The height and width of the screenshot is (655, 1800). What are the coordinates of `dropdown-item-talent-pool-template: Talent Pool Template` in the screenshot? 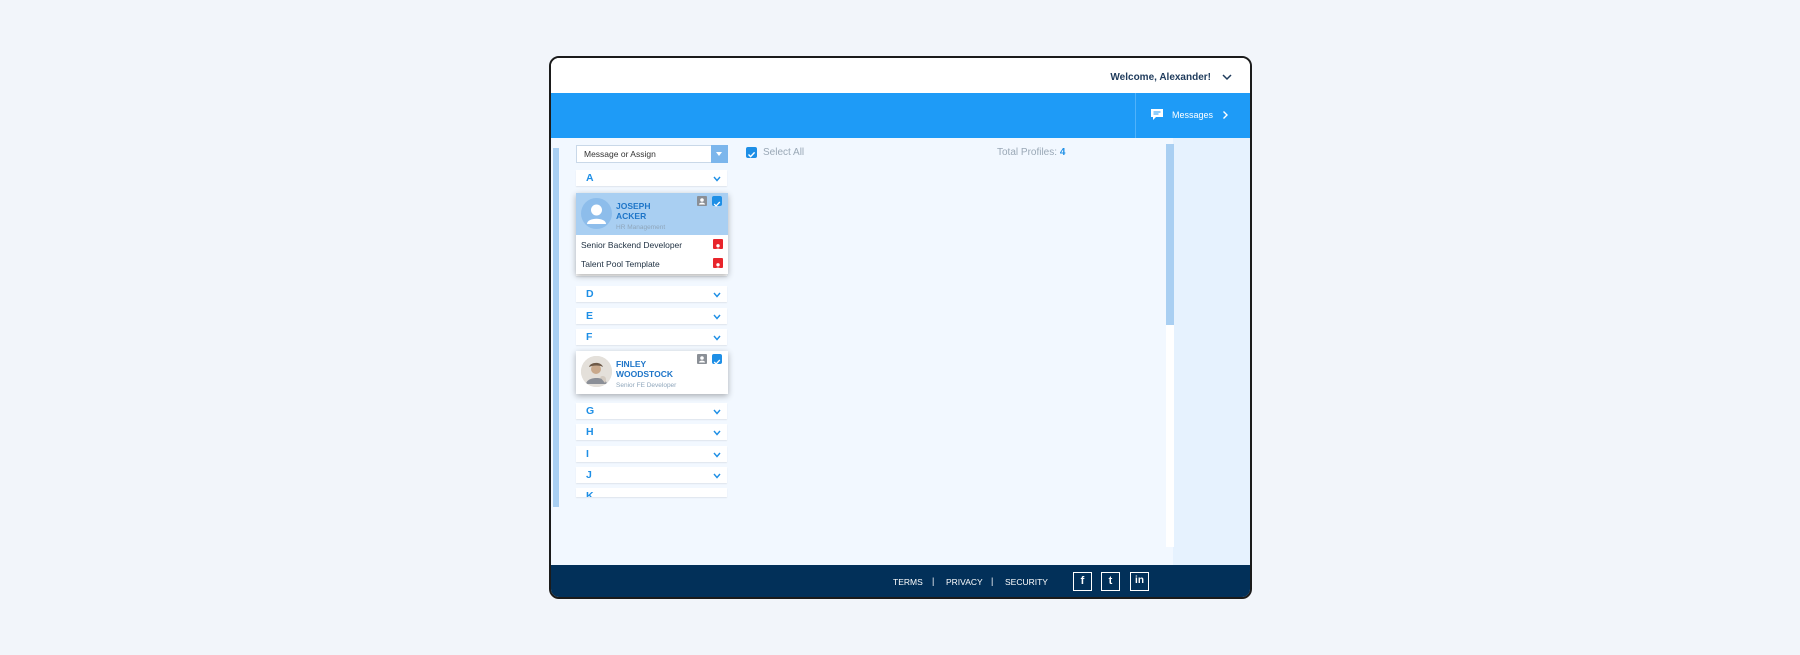 It's located at (652, 263).